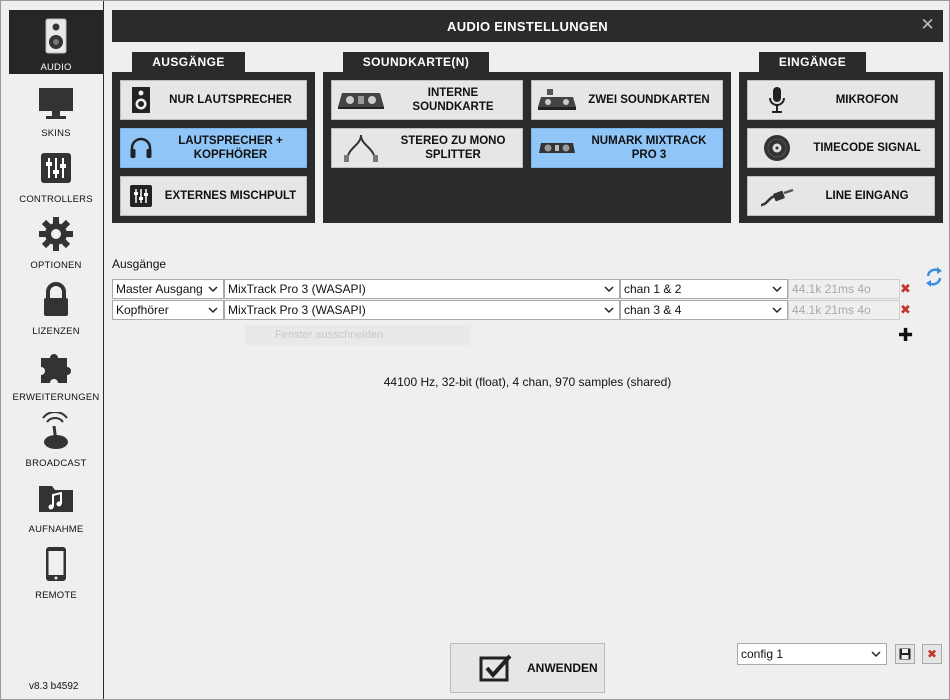 This screenshot has width=950, height=700. Describe the element at coordinates (361, 148) in the screenshot. I see `splitter-cable-icon` at that location.